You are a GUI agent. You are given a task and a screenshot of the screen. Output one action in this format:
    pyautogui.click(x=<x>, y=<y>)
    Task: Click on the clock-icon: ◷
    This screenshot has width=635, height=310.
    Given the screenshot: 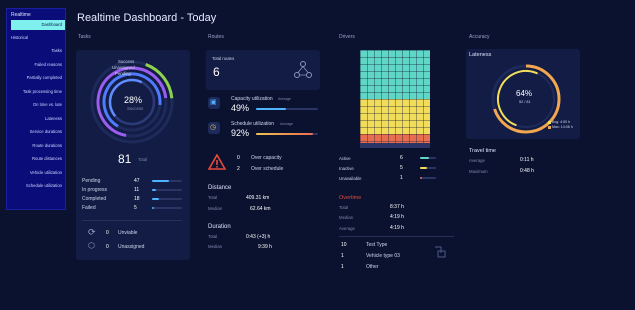 What is the action you would take?
    pyautogui.click(x=213, y=127)
    